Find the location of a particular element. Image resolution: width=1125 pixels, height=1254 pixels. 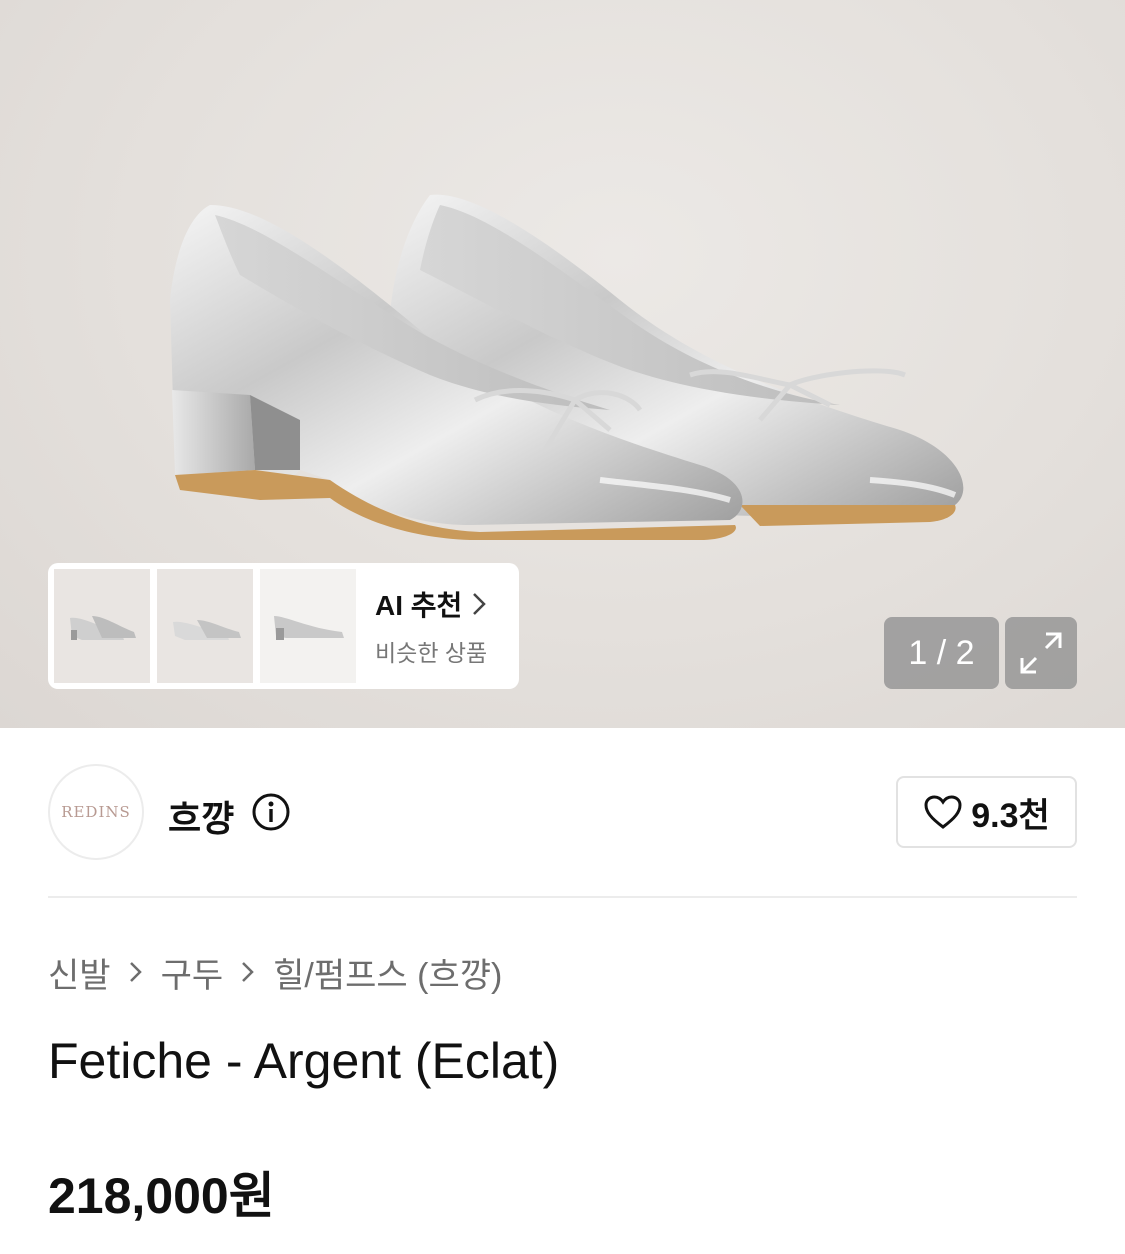

divider is located at coordinates (562, 897).